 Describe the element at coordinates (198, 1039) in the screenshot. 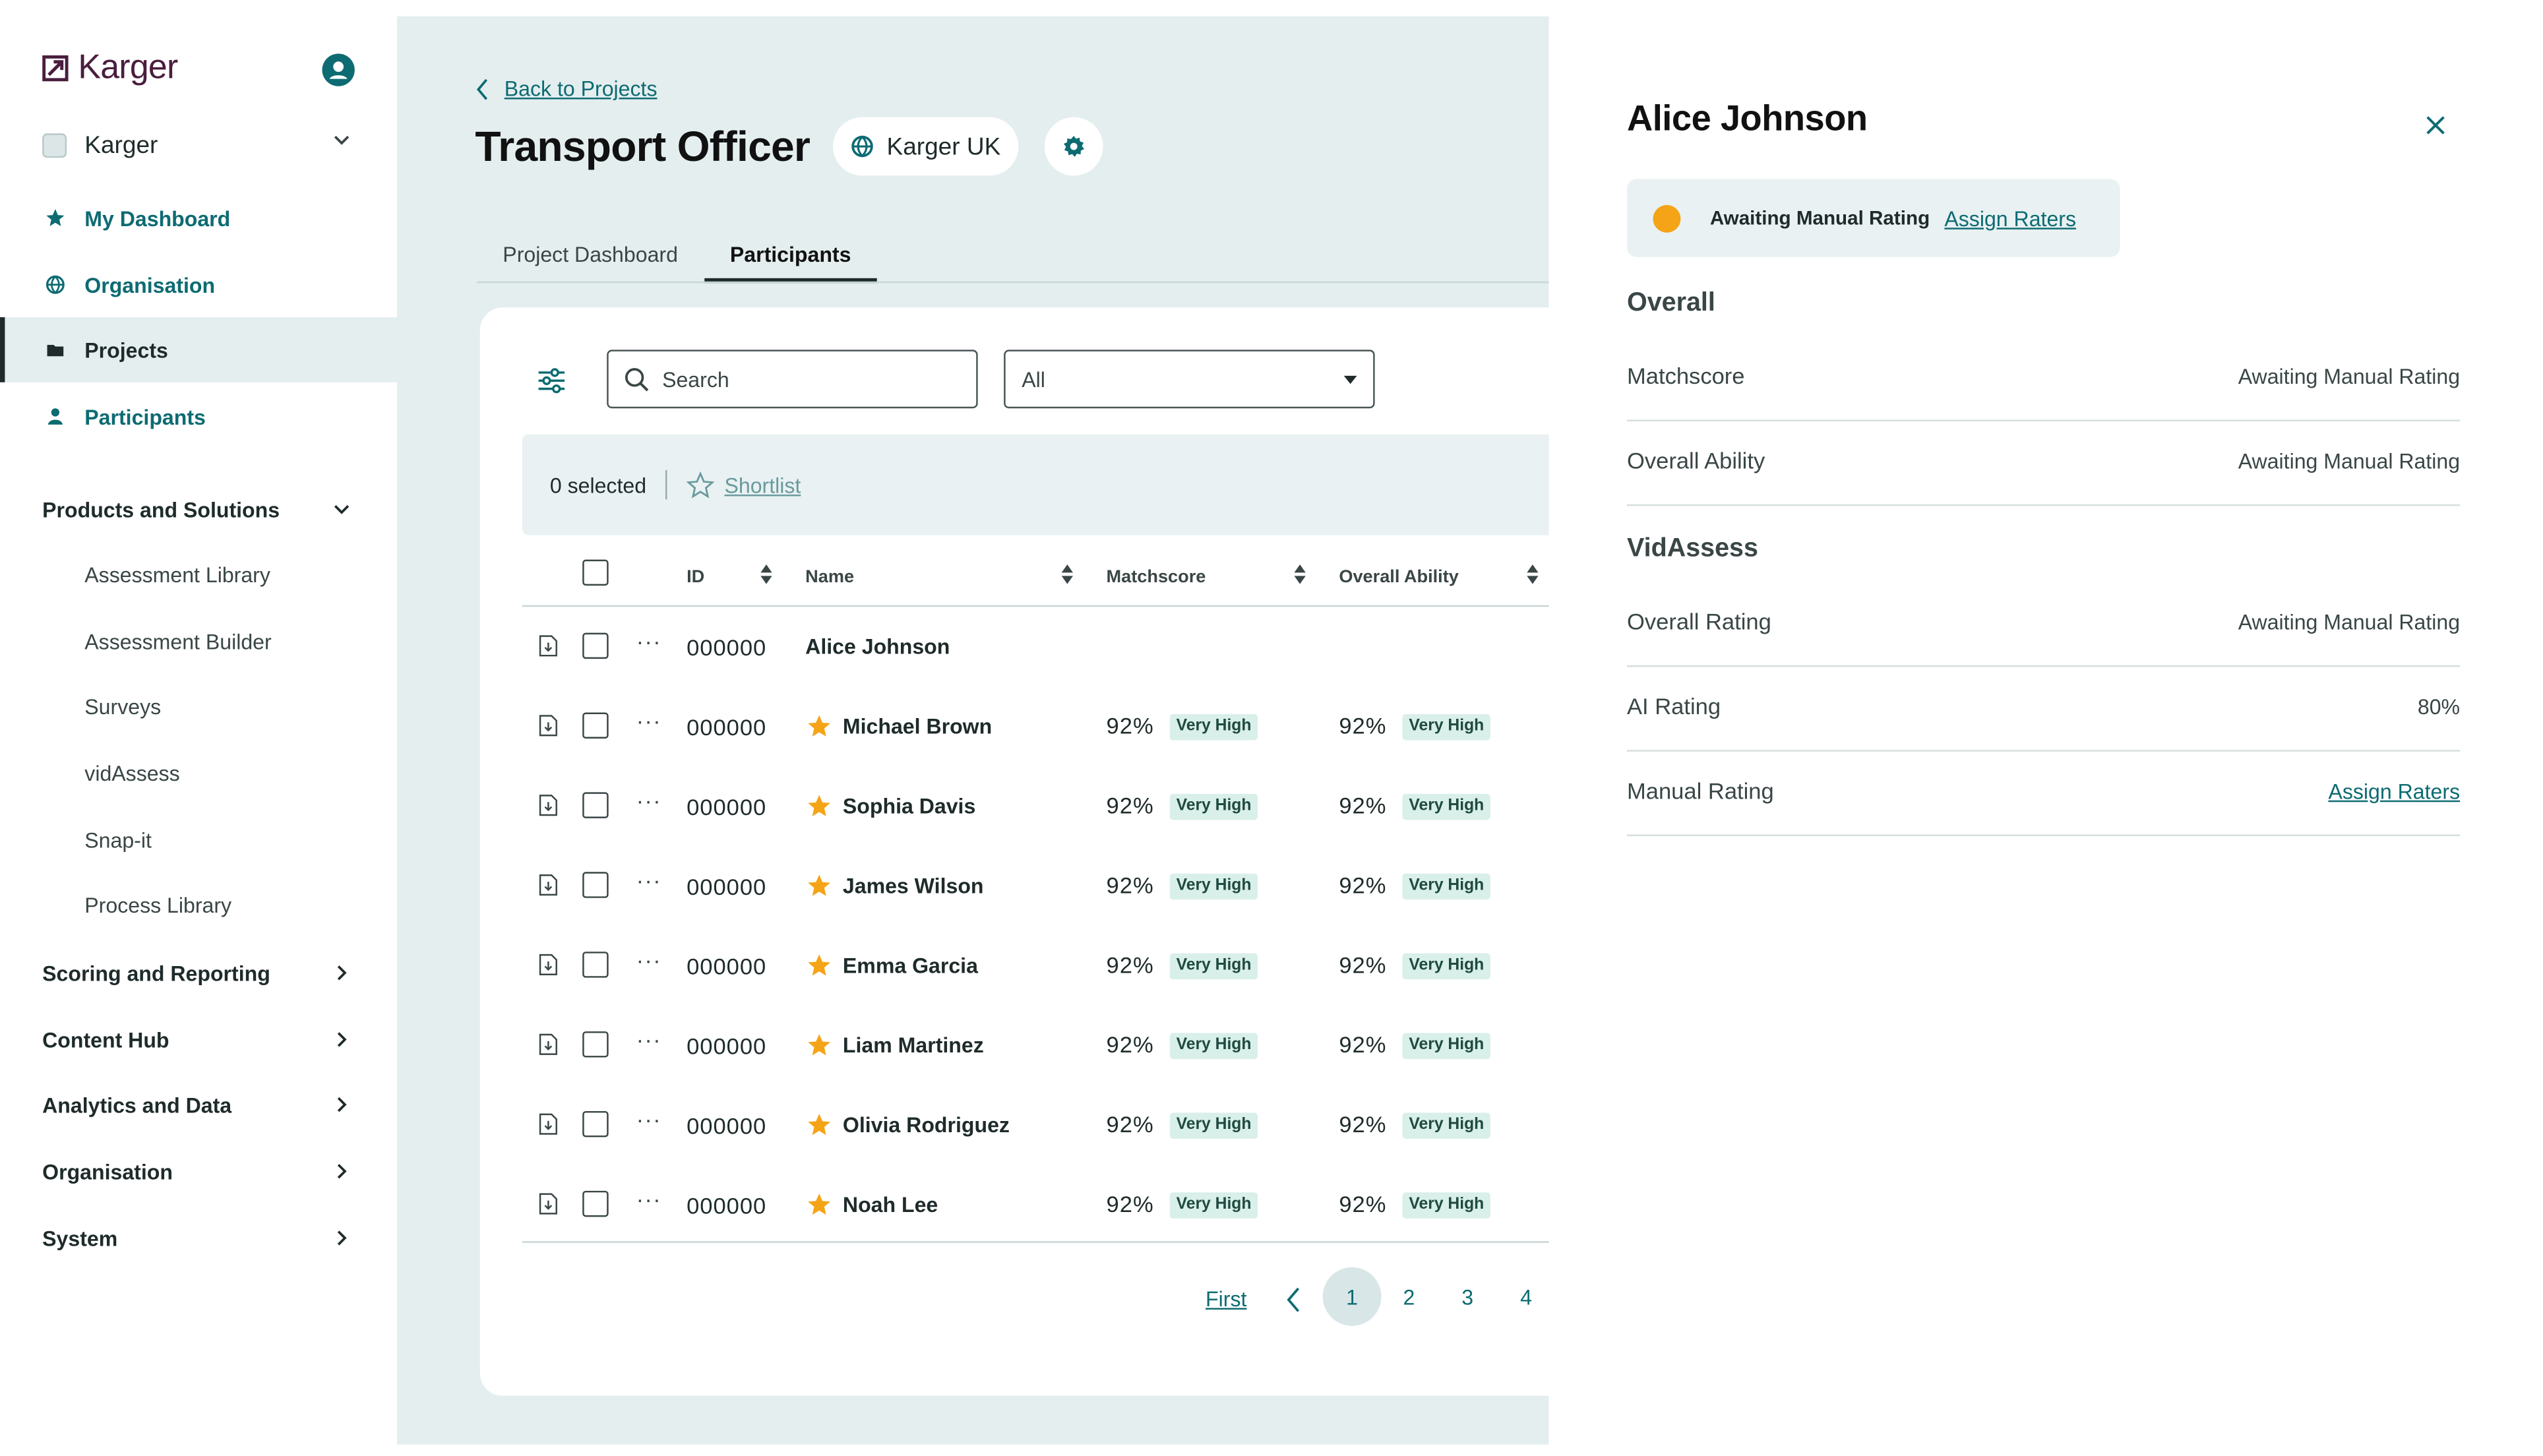

I see `section-content-hub: Content Hub` at that location.